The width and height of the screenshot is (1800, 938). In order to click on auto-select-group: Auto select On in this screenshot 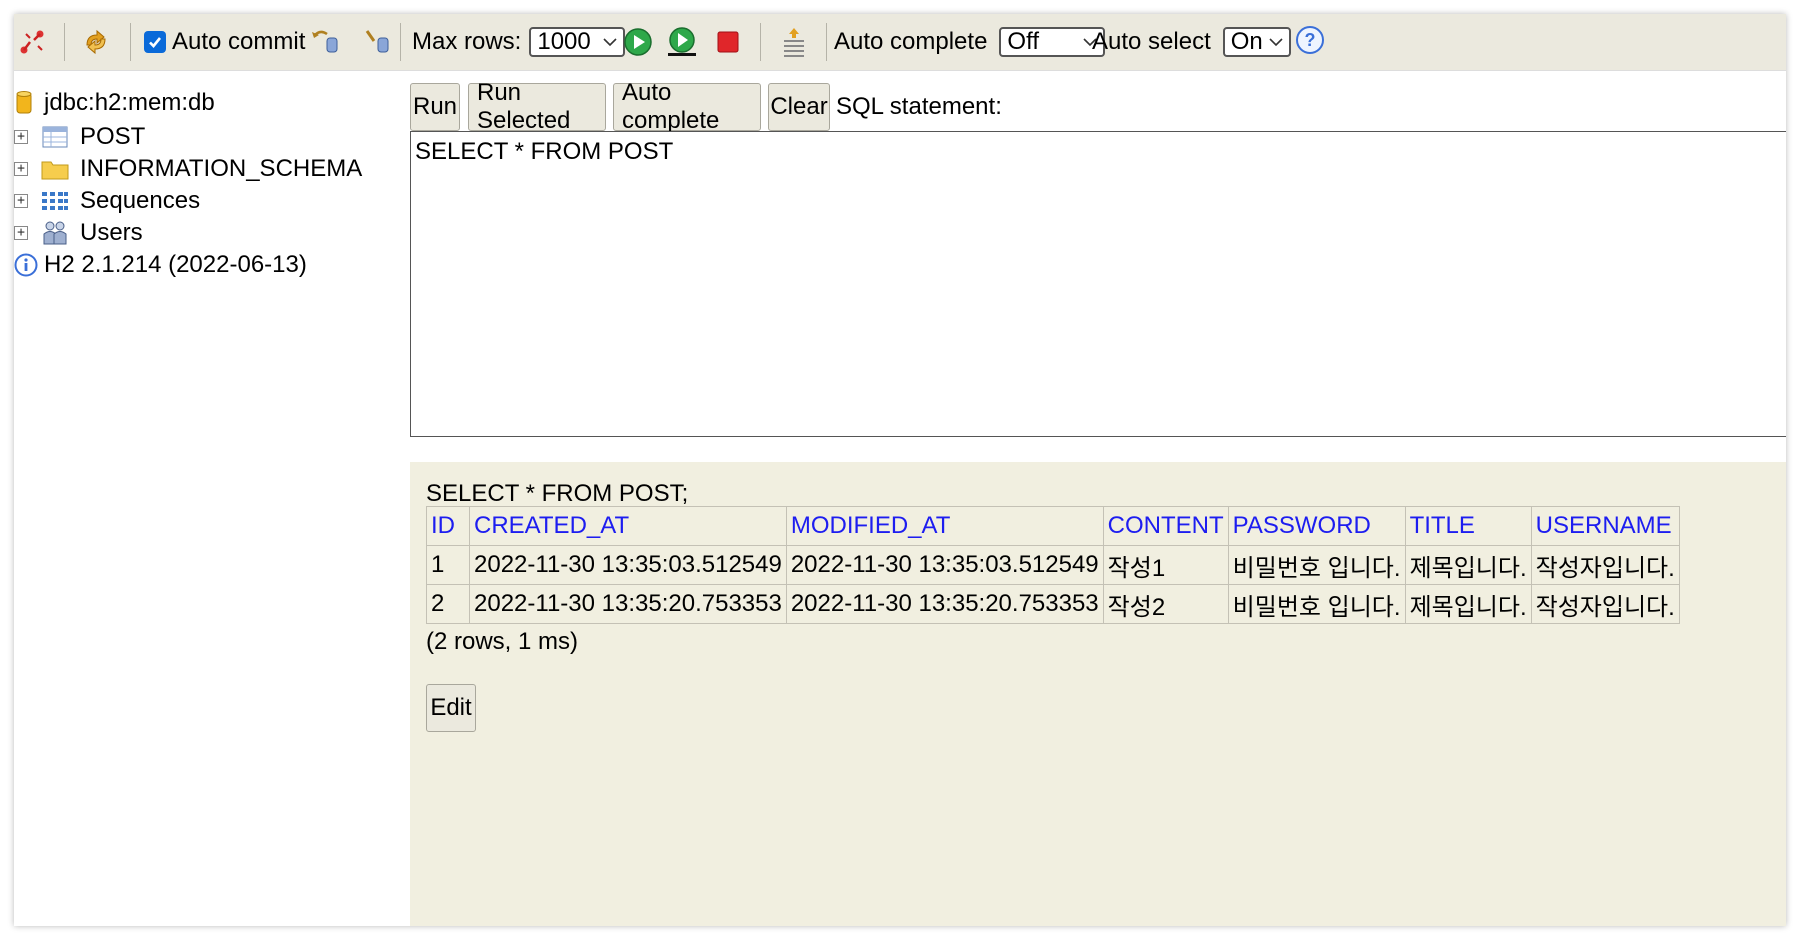, I will do `click(1191, 42)`.